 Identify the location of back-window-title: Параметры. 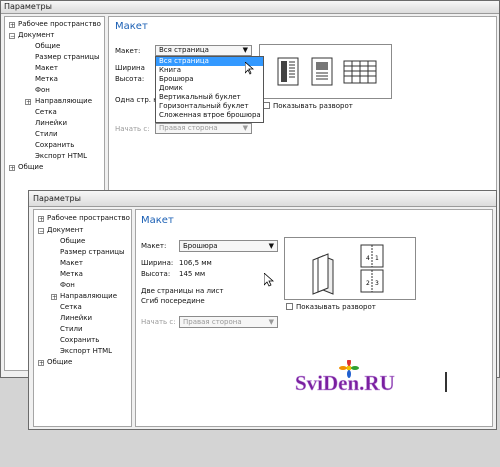
(28, 6).